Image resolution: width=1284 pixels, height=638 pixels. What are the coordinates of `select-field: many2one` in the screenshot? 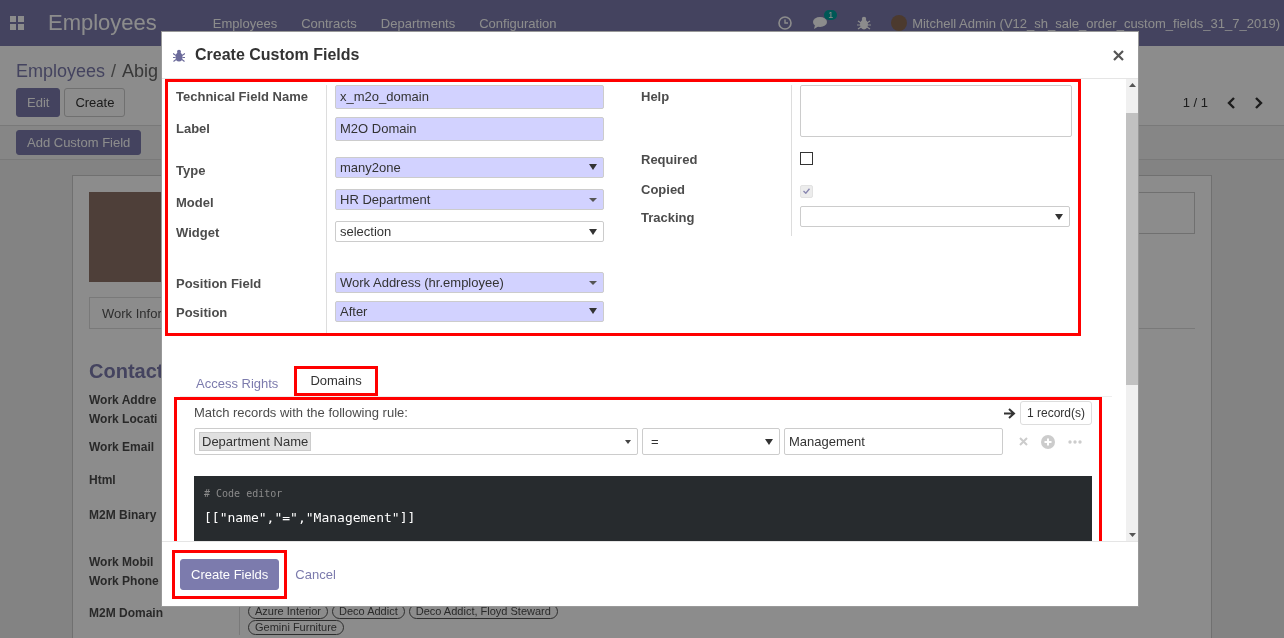 It's located at (469, 167).